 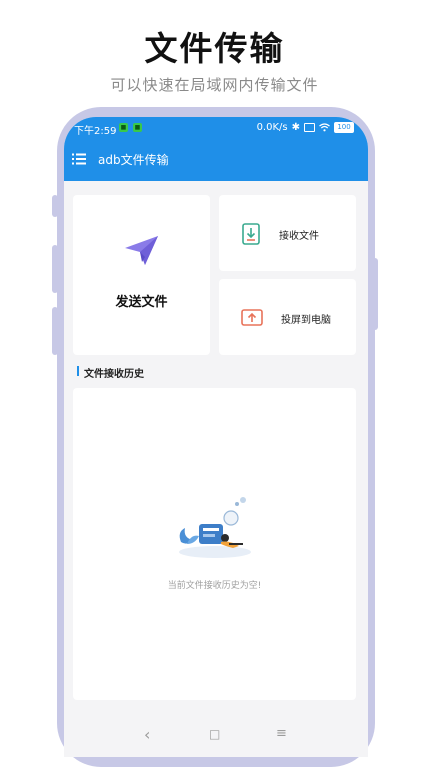 I want to click on download-file-icon, so click(x=251, y=234).